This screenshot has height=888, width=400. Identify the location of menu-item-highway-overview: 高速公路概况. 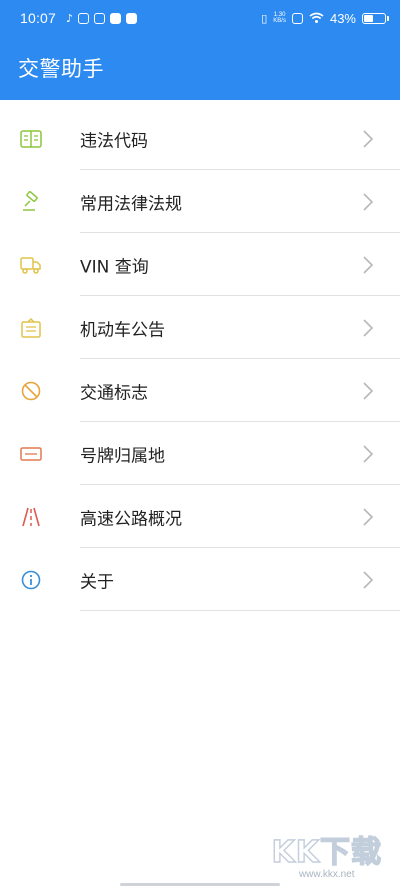
(200, 516).